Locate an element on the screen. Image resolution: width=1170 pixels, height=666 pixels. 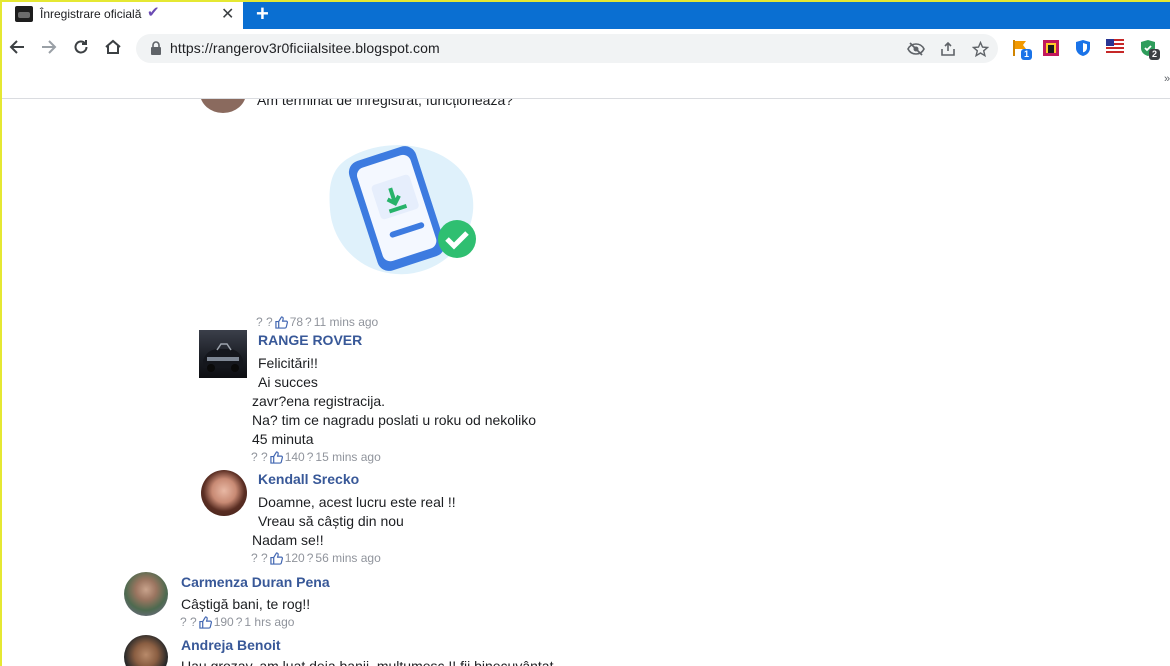
extension-badge: 1 is located at coordinates (1027, 54).